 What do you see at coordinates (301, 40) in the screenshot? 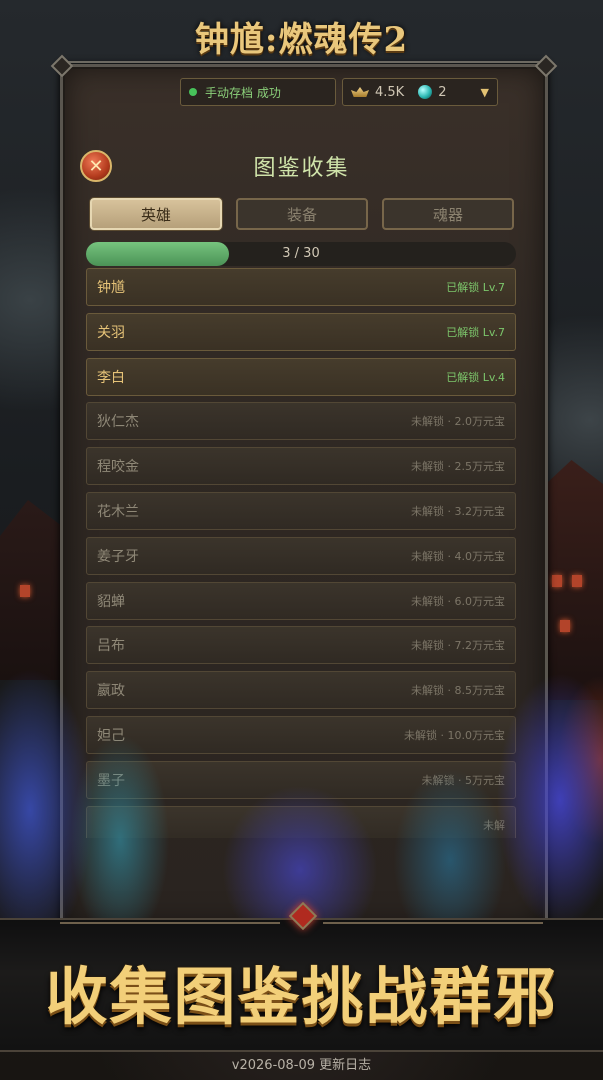
I see `game-logo: 钟馗:燃魂传2` at bounding box center [301, 40].